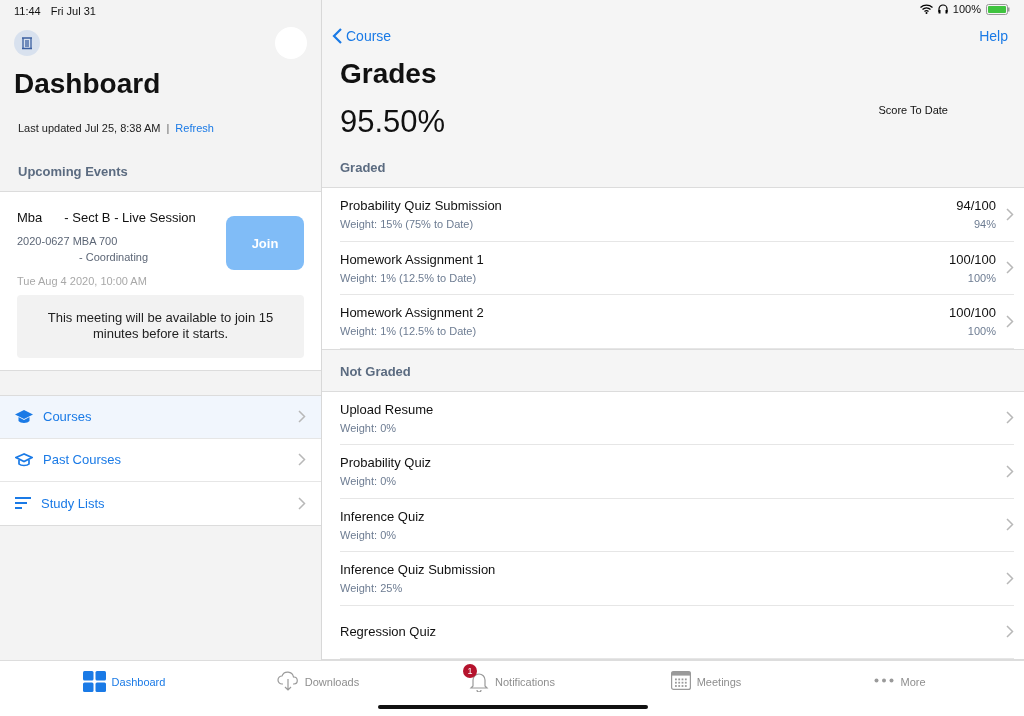 This screenshot has height=716, width=1024. Describe the element at coordinates (27, 11) in the screenshot. I see `status-time: 11:44` at that location.